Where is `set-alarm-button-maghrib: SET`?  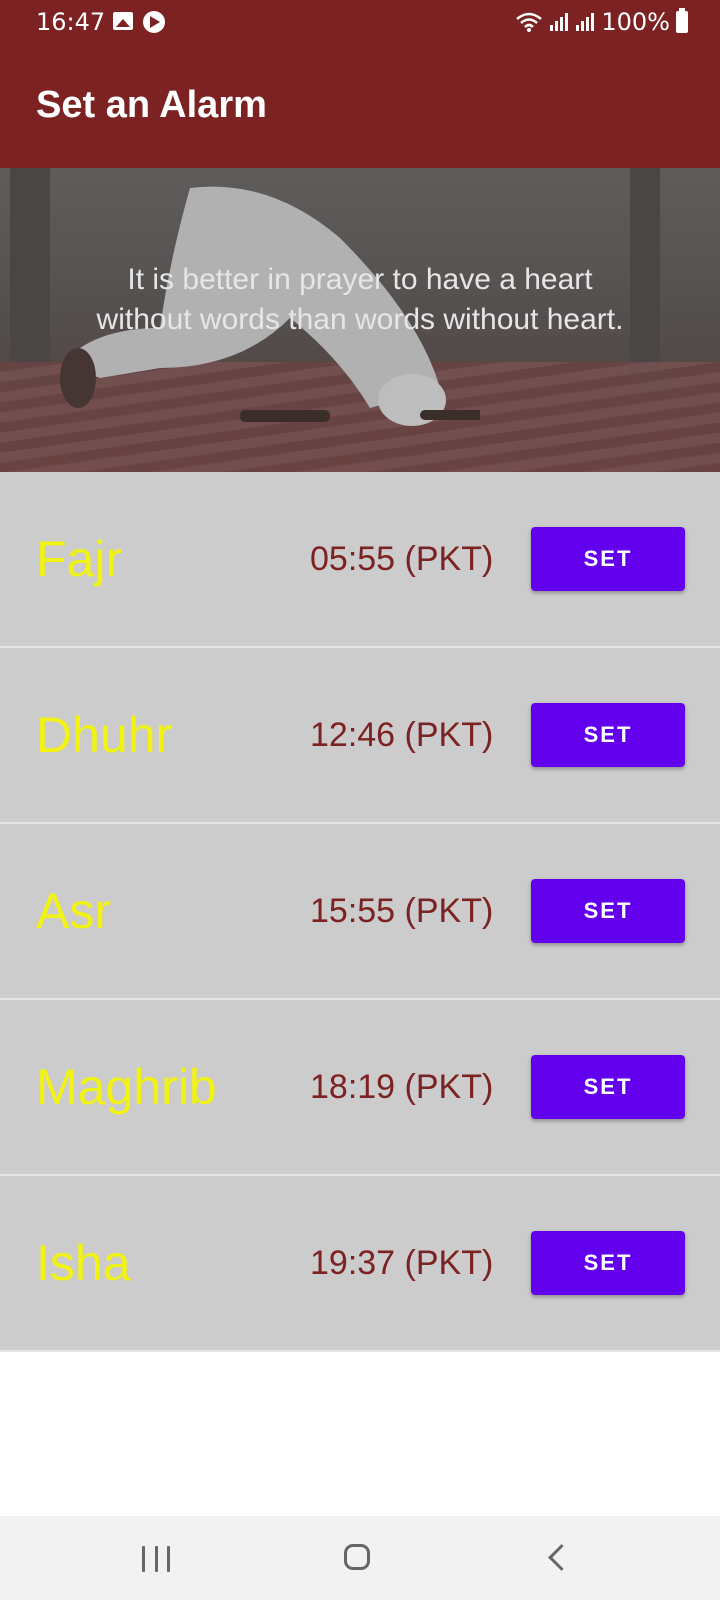 set-alarm-button-maghrib: SET is located at coordinates (608, 1087).